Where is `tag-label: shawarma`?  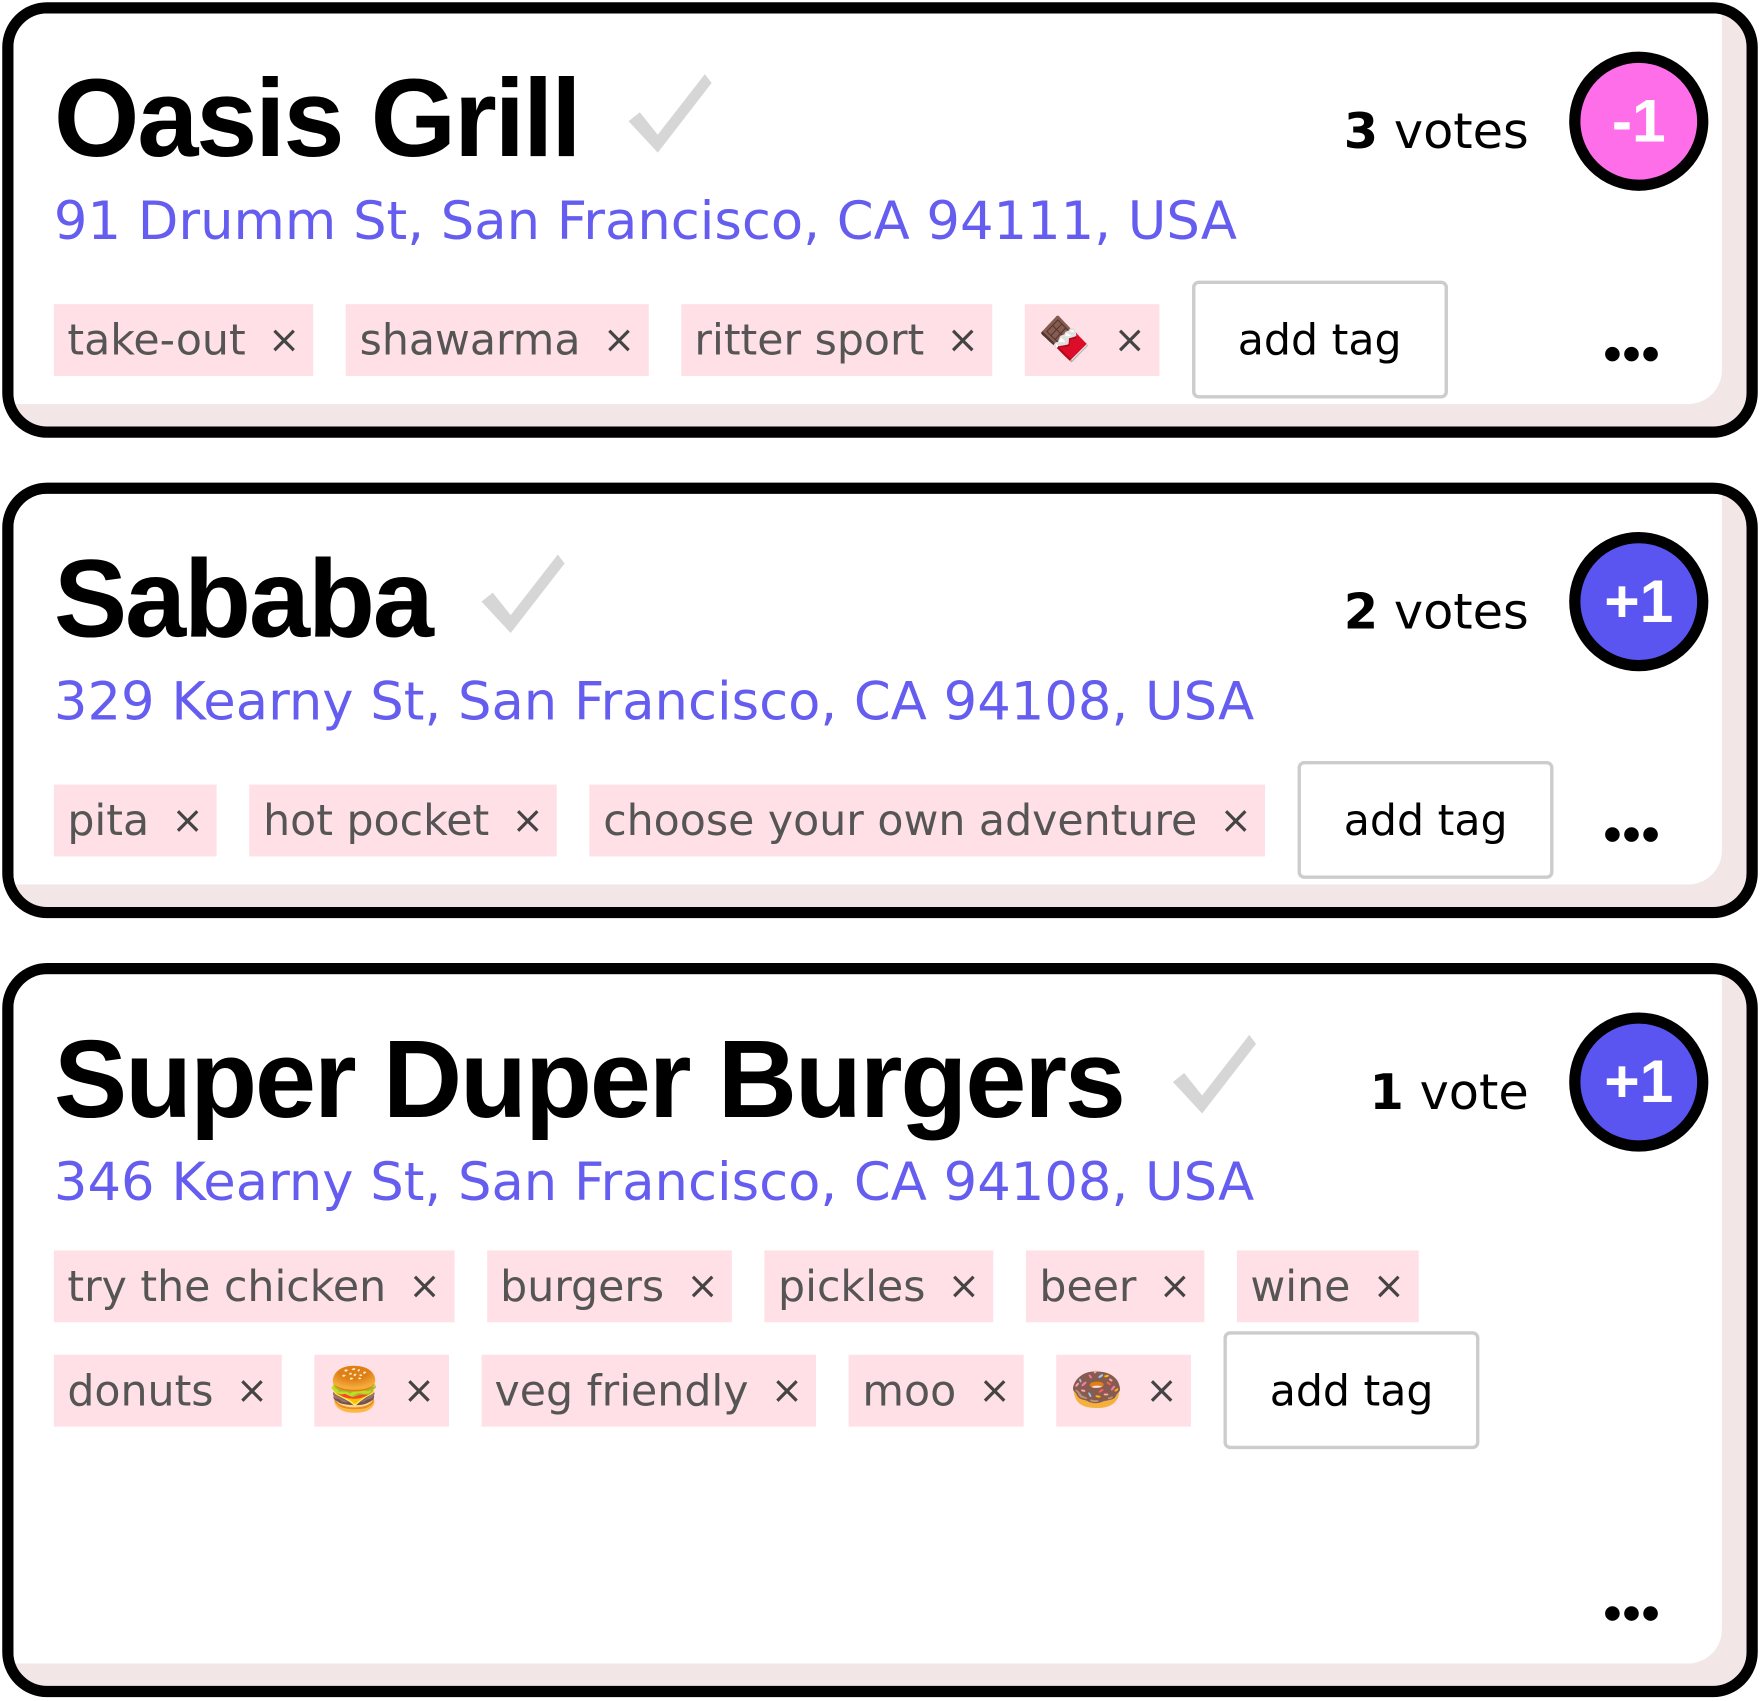 tag-label: shawarma is located at coordinates (470, 339).